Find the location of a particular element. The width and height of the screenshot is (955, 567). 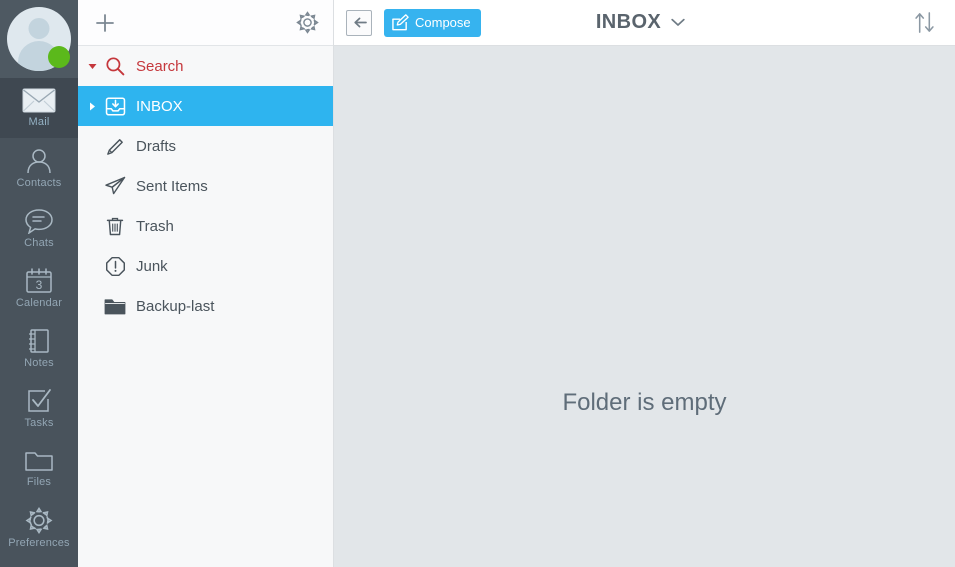

pencil-icon is located at coordinates (115, 146).